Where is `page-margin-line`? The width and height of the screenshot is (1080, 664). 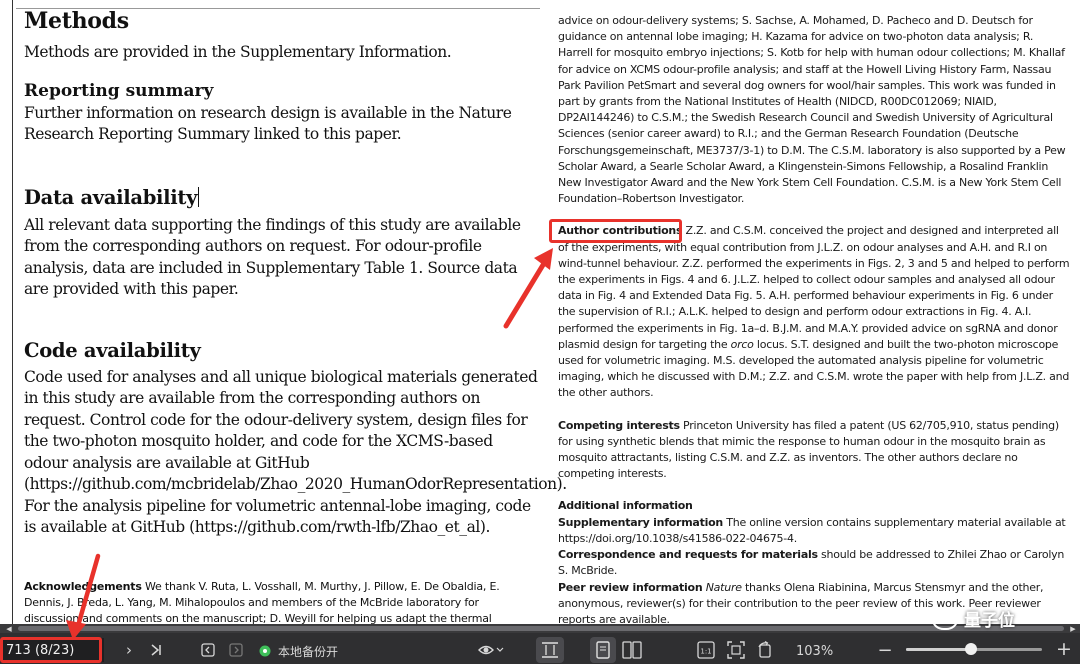
page-margin-line is located at coordinates (12, 312).